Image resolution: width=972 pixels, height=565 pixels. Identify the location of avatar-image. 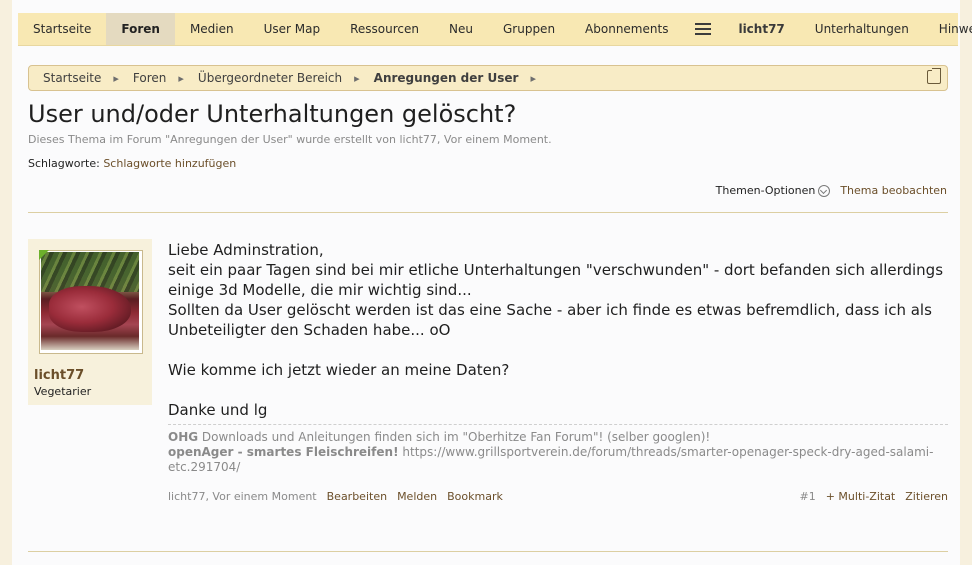
(90, 301).